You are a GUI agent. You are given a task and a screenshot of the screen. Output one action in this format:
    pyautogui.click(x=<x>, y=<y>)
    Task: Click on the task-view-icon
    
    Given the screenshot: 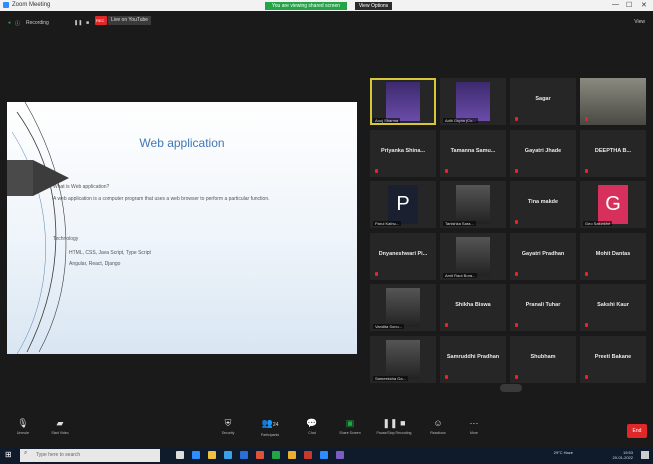 What is the action you would take?
    pyautogui.click(x=180, y=455)
    